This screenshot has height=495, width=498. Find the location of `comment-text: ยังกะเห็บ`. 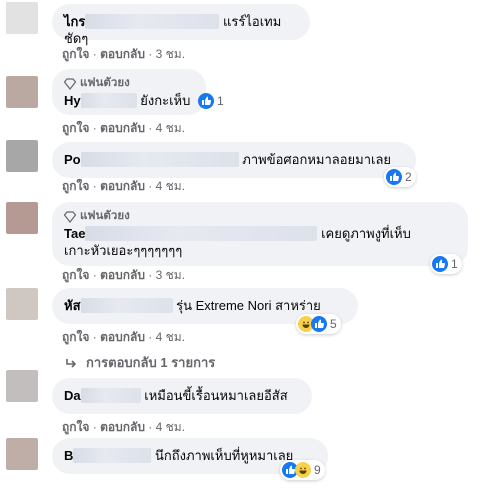

comment-text: ยังกะเห็บ is located at coordinates (165, 100).